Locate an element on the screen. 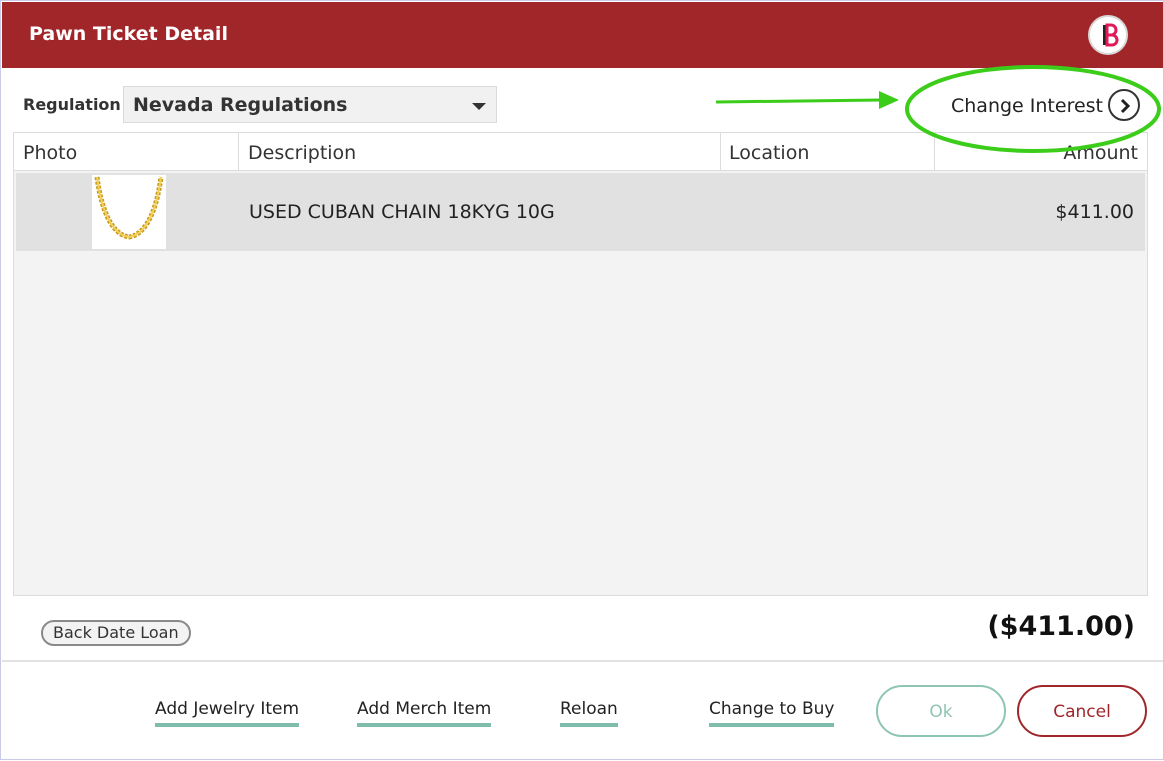  change-interest-button: Change Interest is located at coordinates (1045, 106).